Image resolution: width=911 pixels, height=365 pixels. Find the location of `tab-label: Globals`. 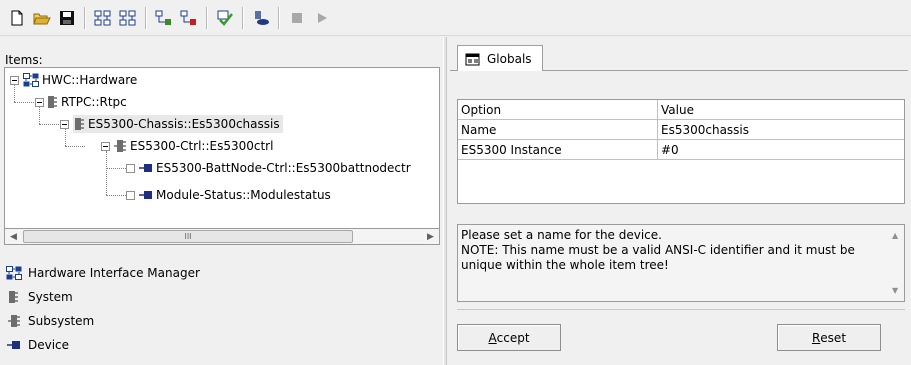

tab-label: Globals is located at coordinates (509, 58).